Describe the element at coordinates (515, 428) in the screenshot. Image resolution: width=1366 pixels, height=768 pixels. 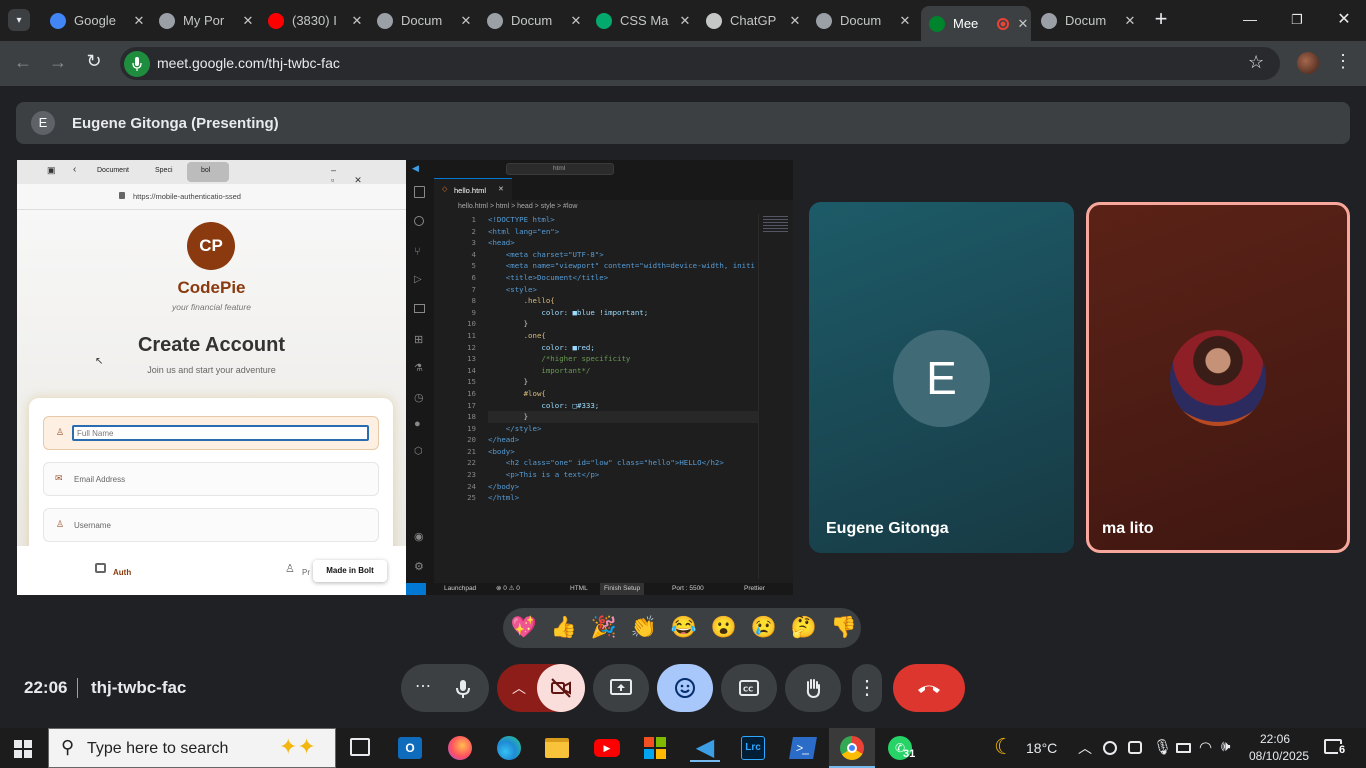
I see `code-line: </style>` at that location.